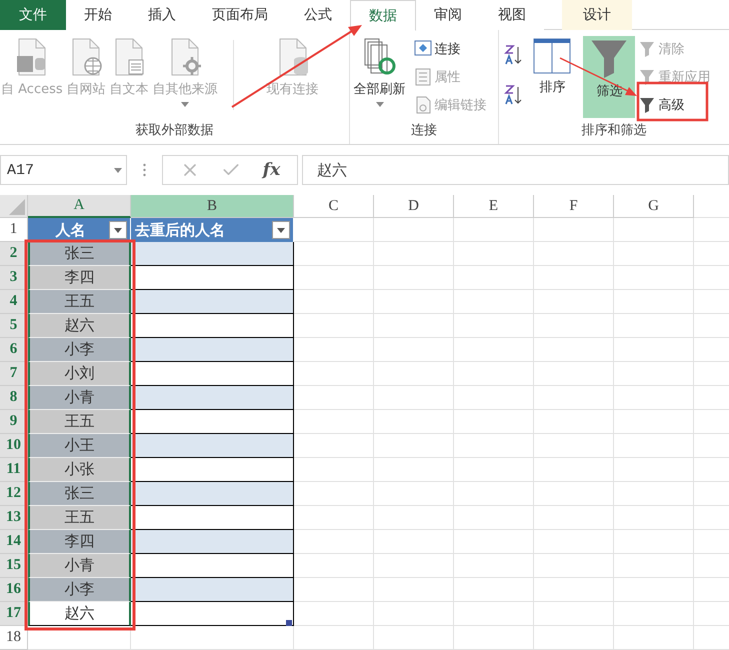 Image resolution: width=729 pixels, height=650 pixels. I want to click on column-header: D, so click(414, 206).